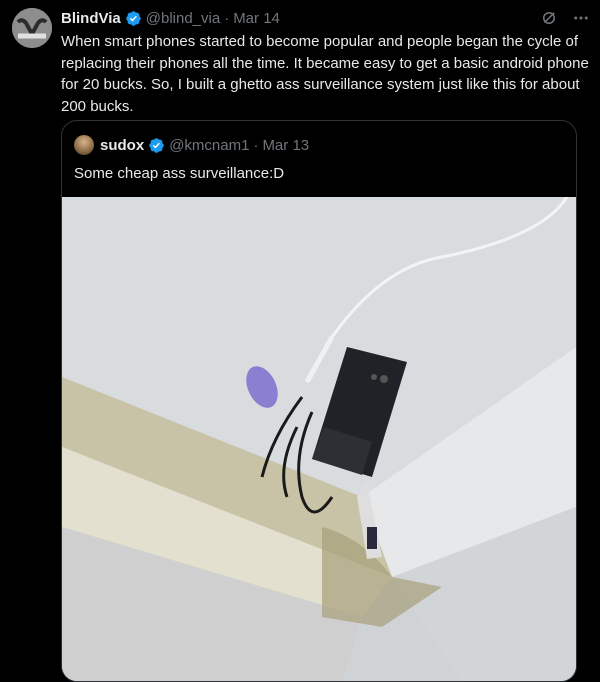 This screenshot has width=600, height=682. What do you see at coordinates (91, 18) in the screenshot?
I see `author-name: BlindVia` at bounding box center [91, 18].